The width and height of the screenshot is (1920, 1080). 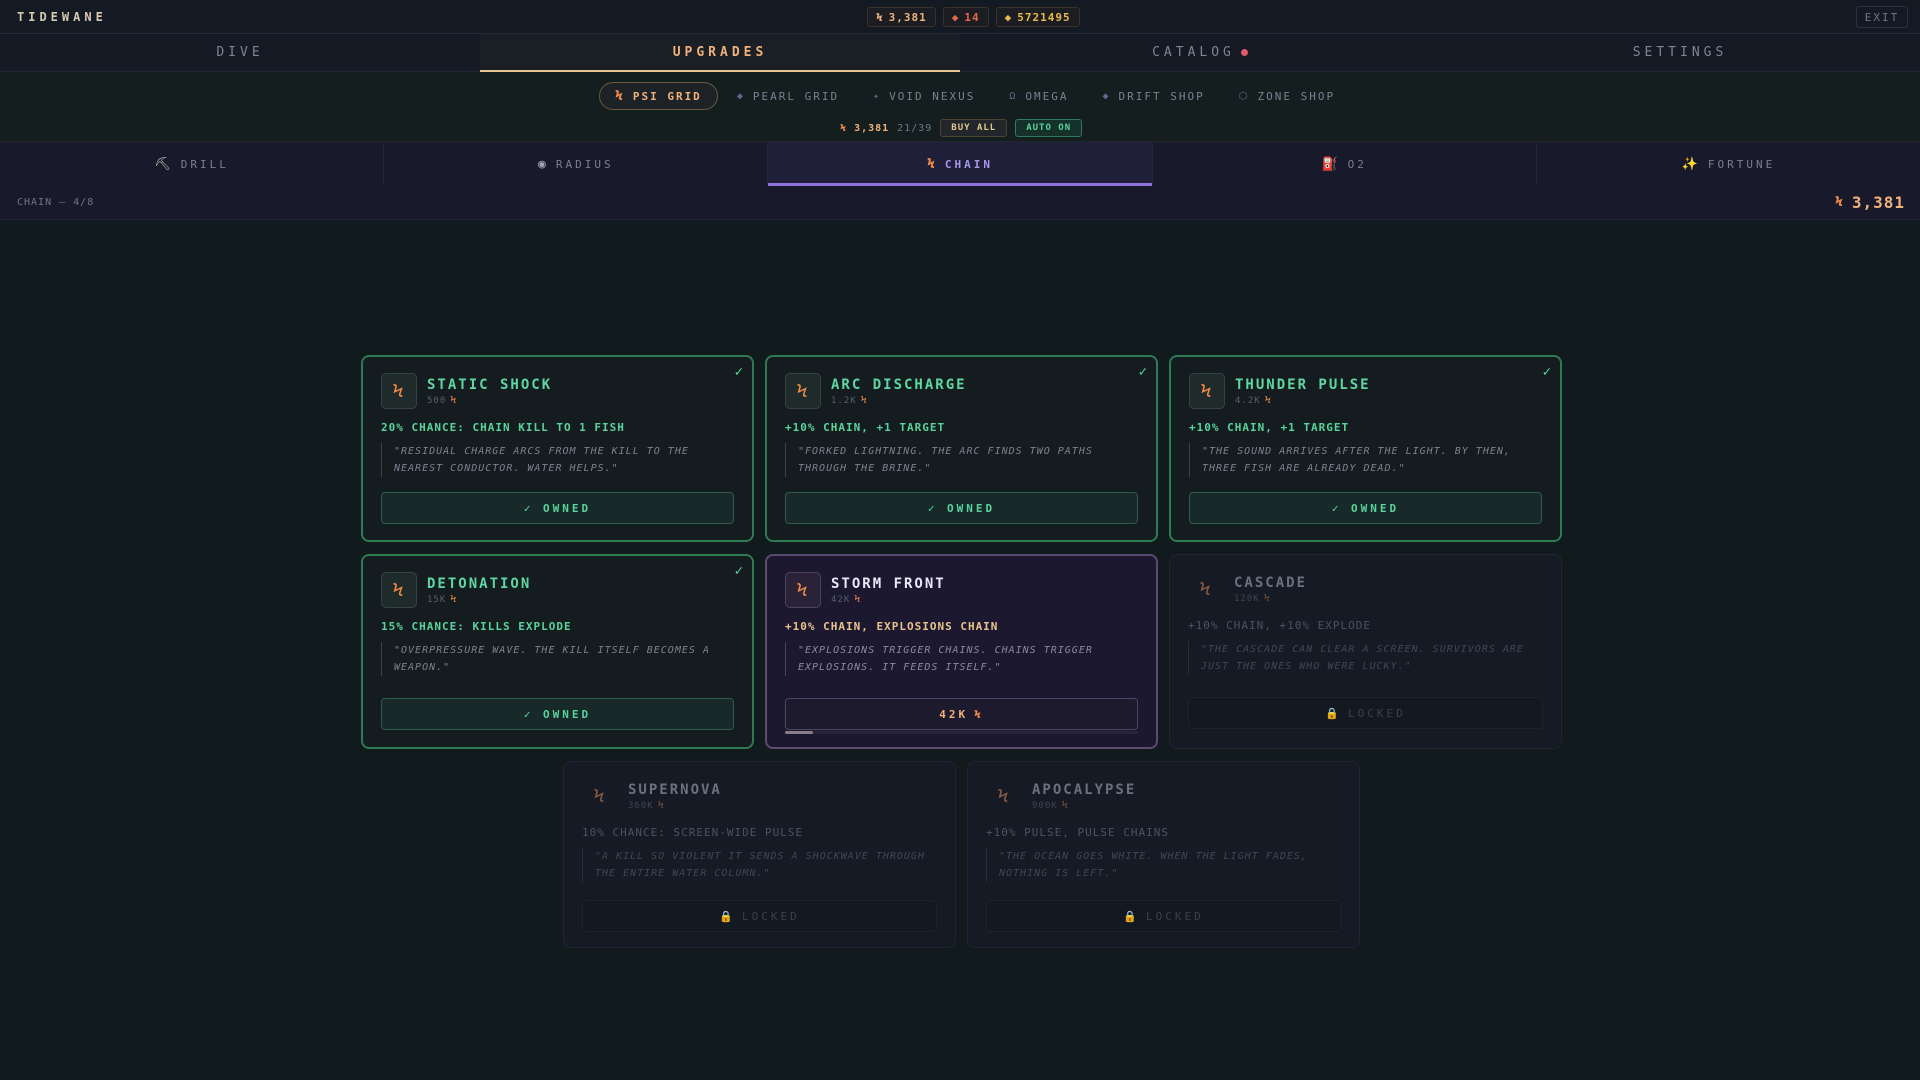 What do you see at coordinates (865, 128) in the screenshot?
I see `grid-balance: ϟ 3,381` at bounding box center [865, 128].